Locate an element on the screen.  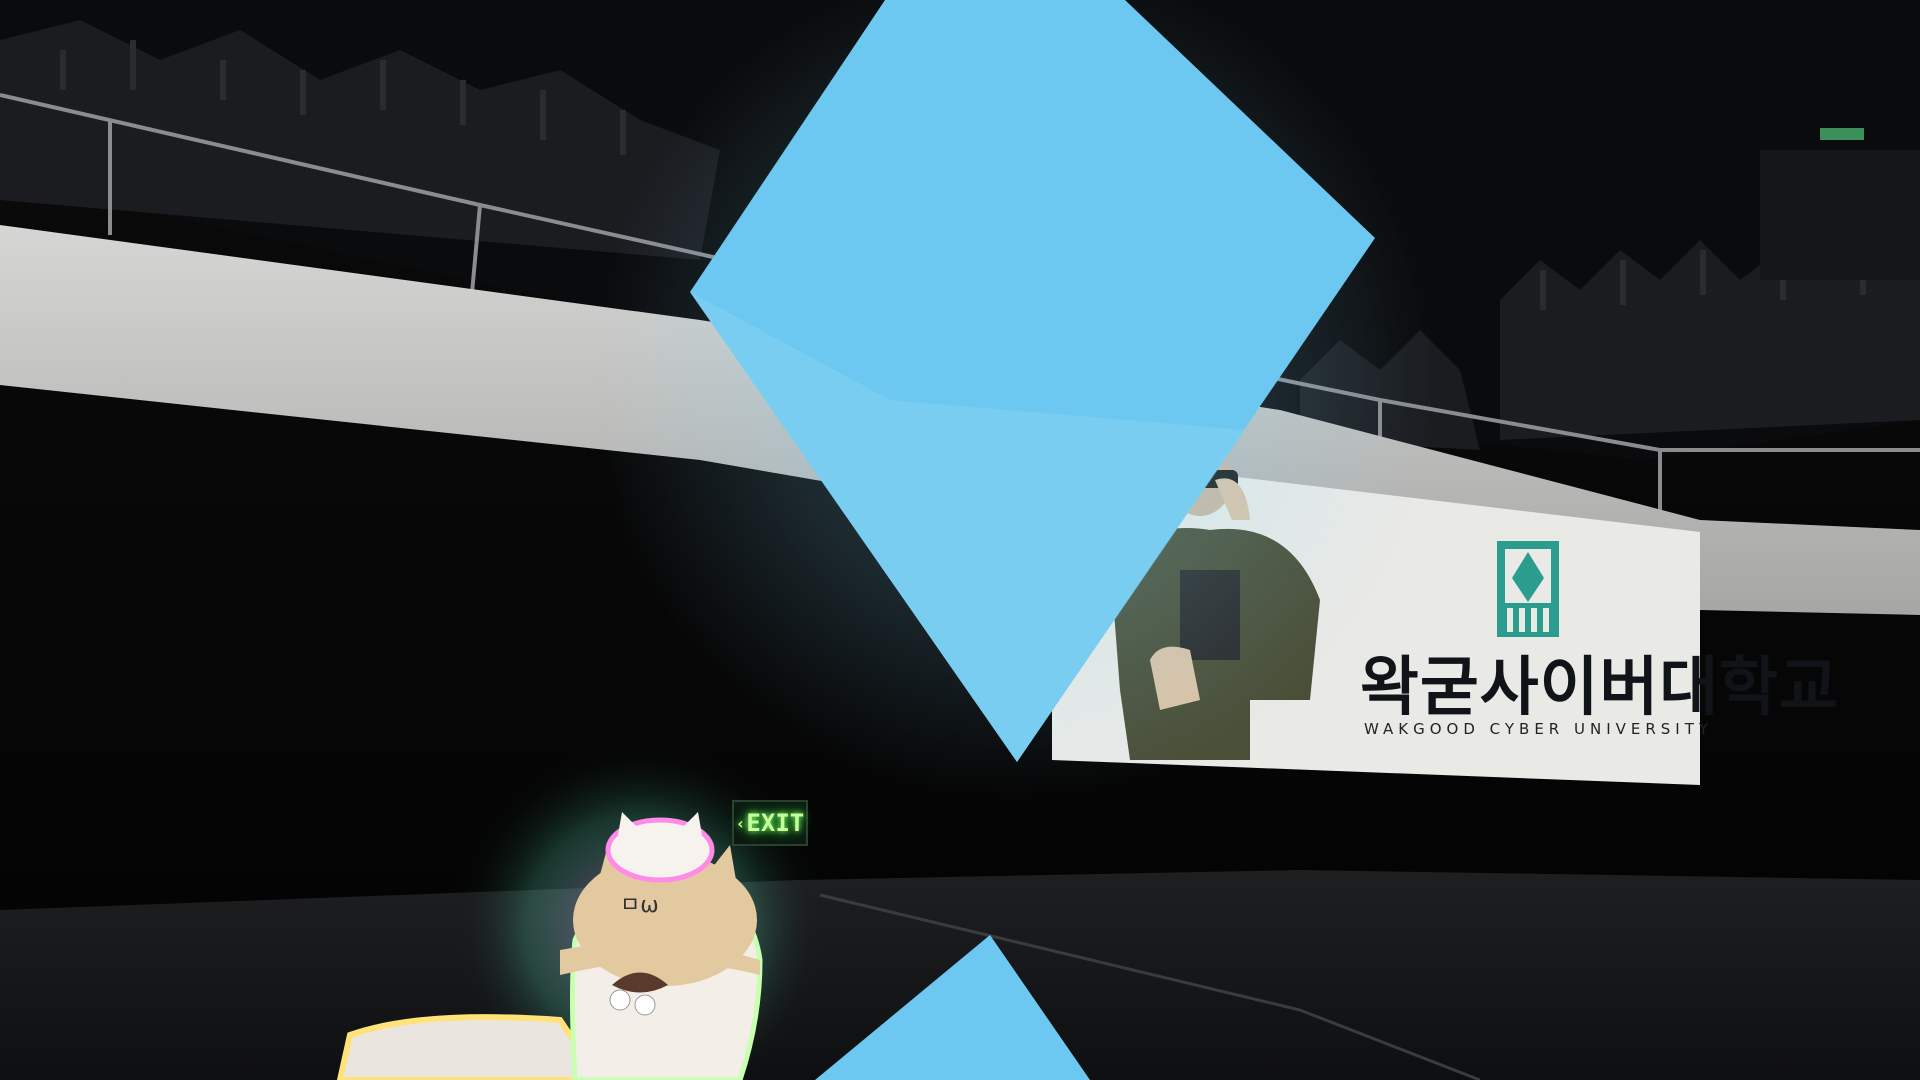
exit-sign: ‹ EXIT is located at coordinates (770, 823).